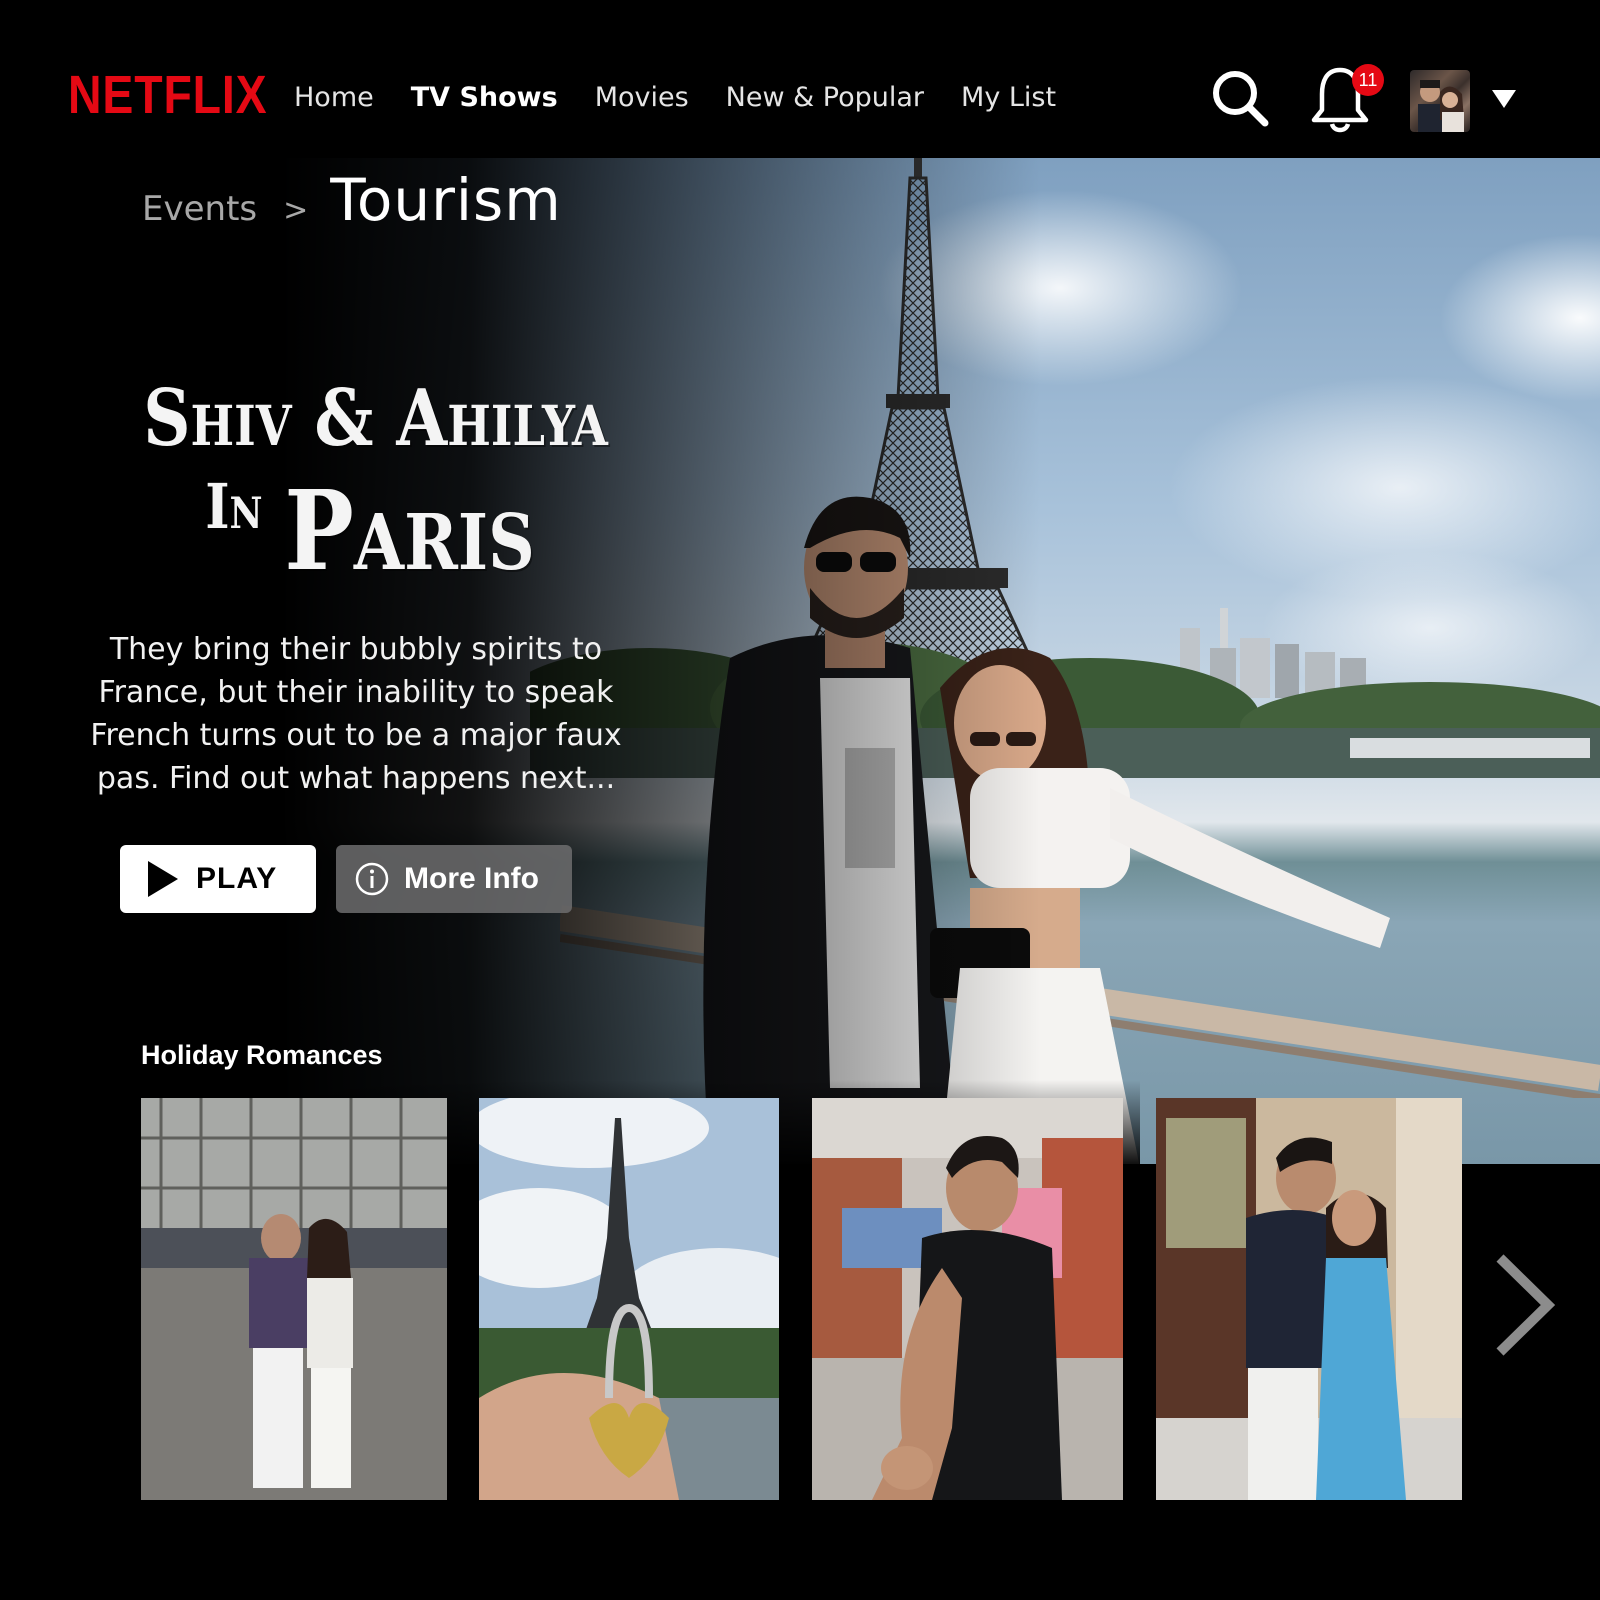 The height and width of the screenshot is (1600, 1600). I want to click on more-info-button-label: More Info, so click(471, 878).